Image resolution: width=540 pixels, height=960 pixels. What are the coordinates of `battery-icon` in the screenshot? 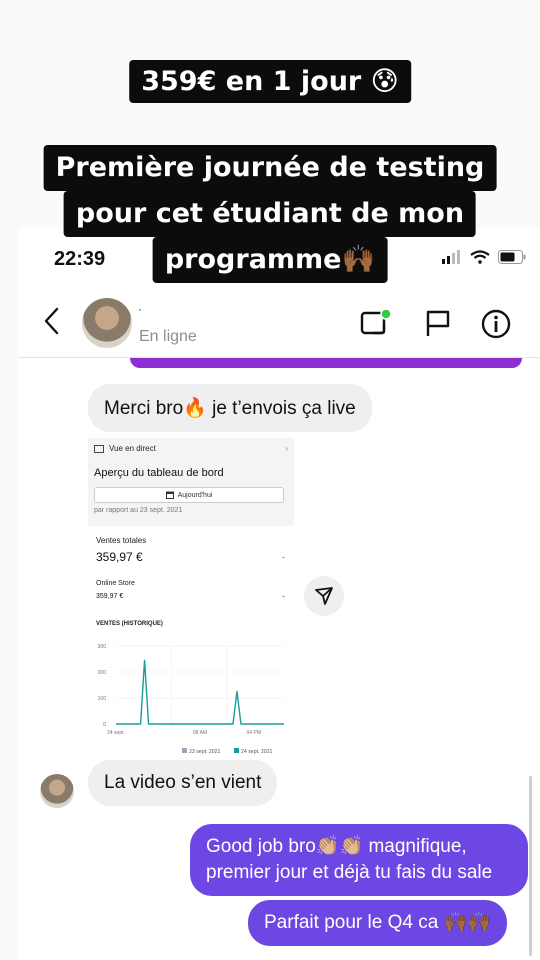 It's located at (512, 257).